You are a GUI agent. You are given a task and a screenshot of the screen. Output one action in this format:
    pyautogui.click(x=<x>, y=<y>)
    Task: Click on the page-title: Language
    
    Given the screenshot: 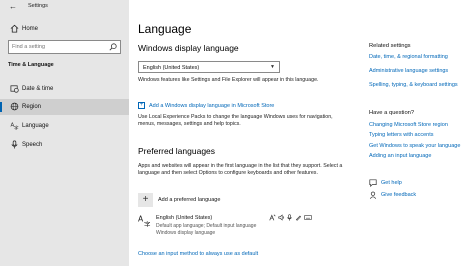 What is the action you would take?
    pyautogui.click(x=165, y=29)
    